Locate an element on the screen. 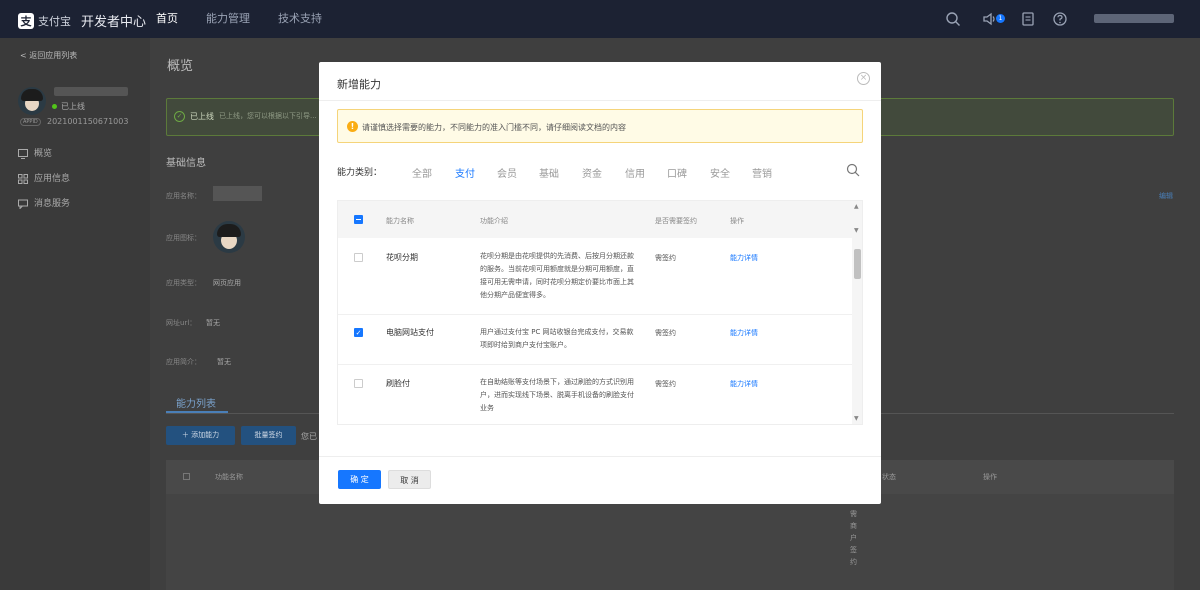 The width and height of the screenshot is (1200, 590). category-all: 全部 is located at coordinates (422, 172).